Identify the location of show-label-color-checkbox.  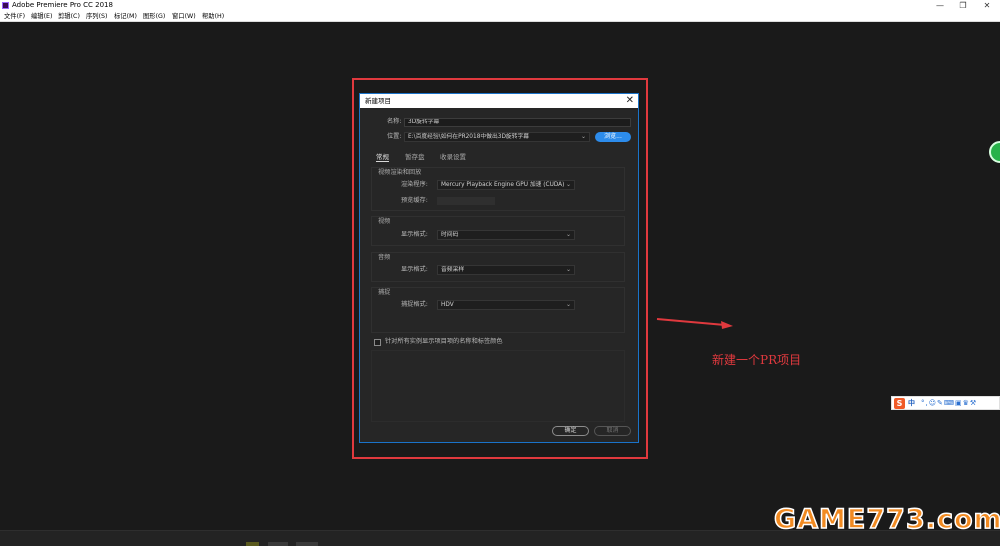
(377, 342).